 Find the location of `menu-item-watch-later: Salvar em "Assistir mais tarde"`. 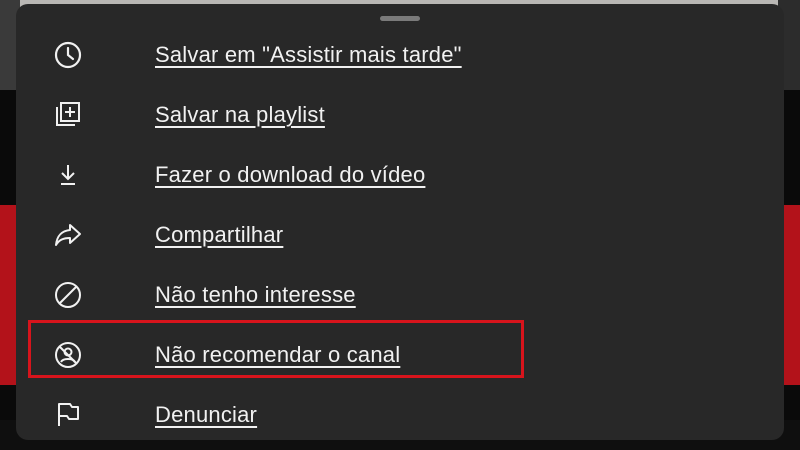

menu-item-watch-later: Salvar em "Assistir mais tarde" is located at coordinates (400, 55).